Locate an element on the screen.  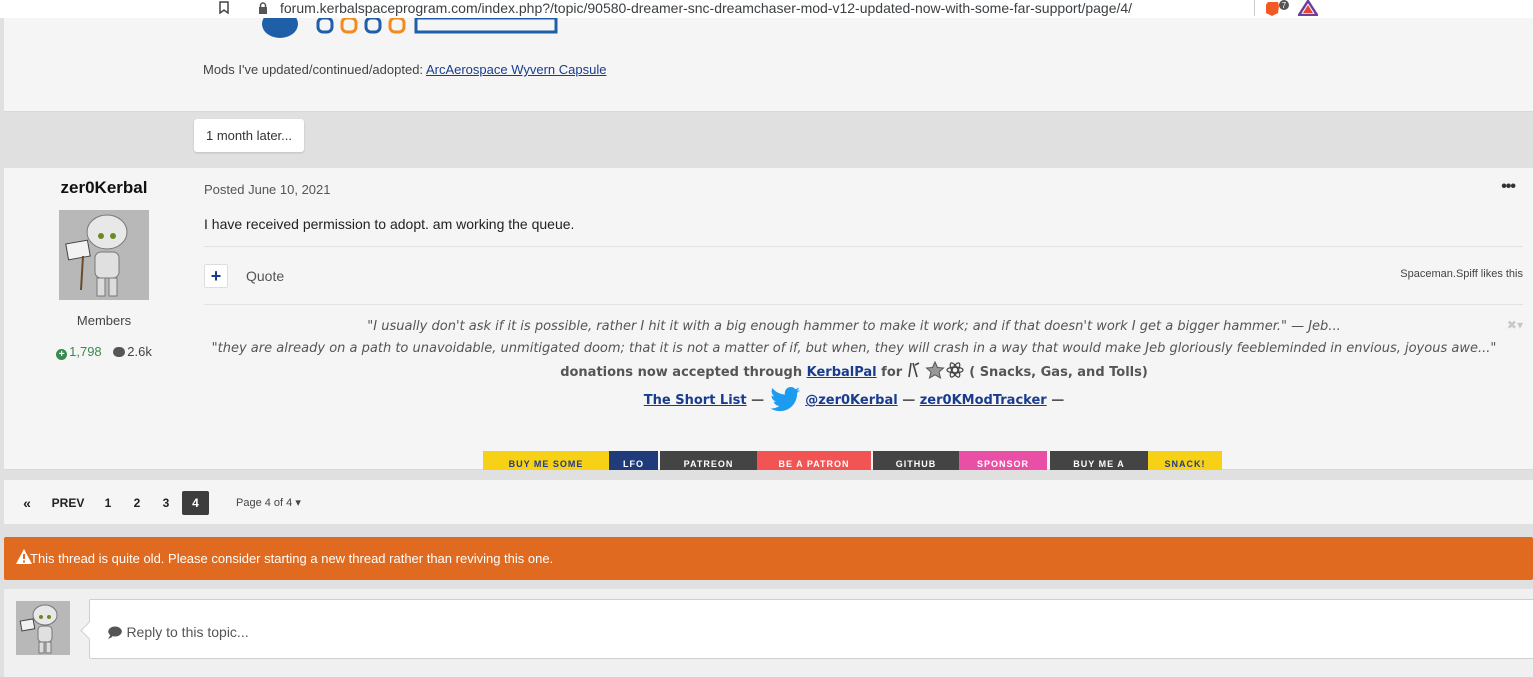
snack-gas-toll-icons is located at coordinates (935, 370).